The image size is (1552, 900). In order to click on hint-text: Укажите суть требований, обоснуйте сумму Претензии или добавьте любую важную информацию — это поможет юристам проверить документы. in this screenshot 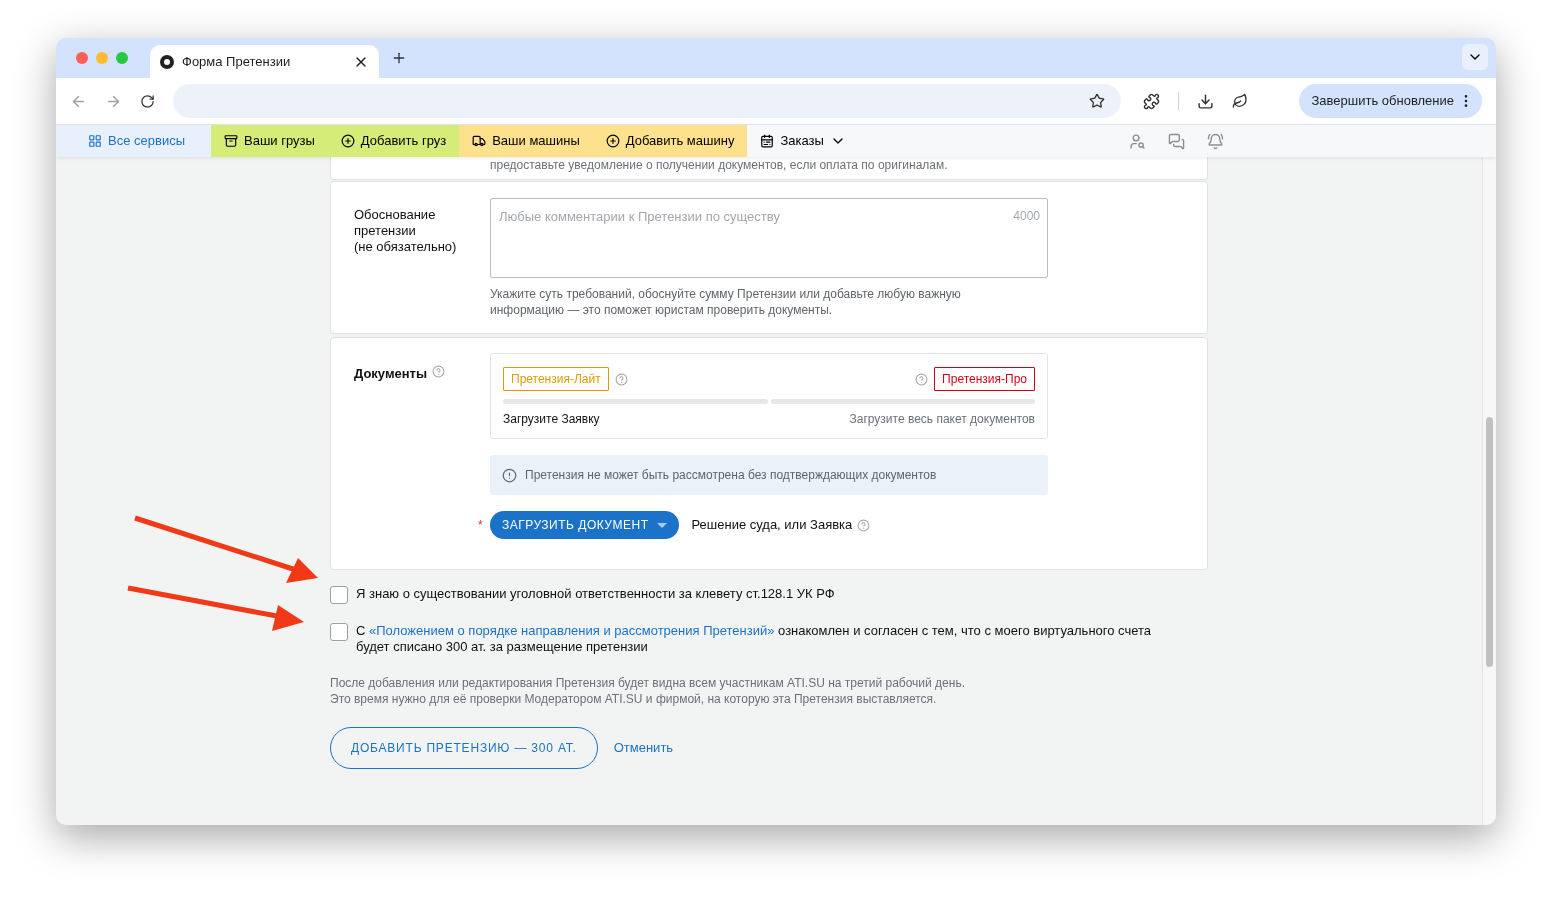, I will do `click(726, 302)`.